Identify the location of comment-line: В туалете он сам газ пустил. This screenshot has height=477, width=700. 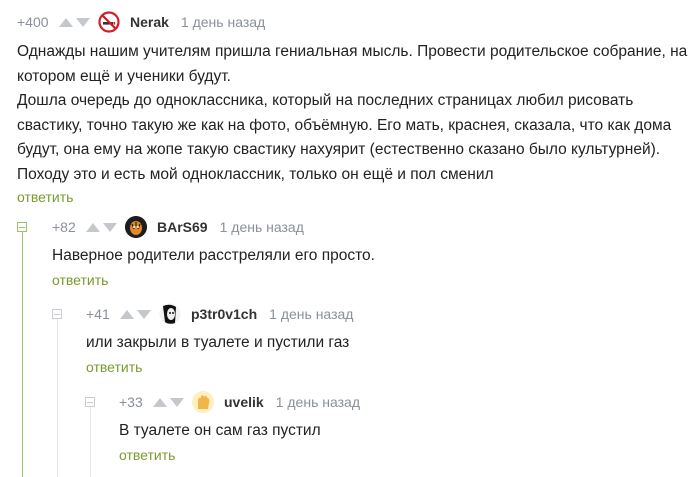
(220, 430).